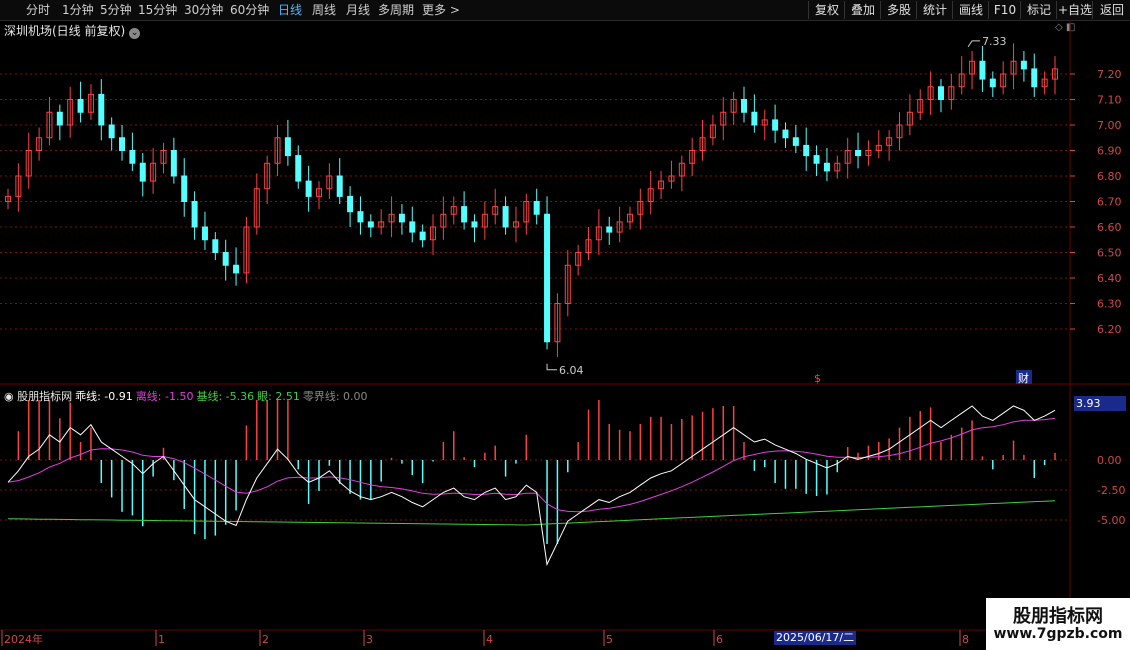 This screenshot has width=1130, height=650. I want to click on indicator-field-1: 离线: -1.50, so click(164, 396).